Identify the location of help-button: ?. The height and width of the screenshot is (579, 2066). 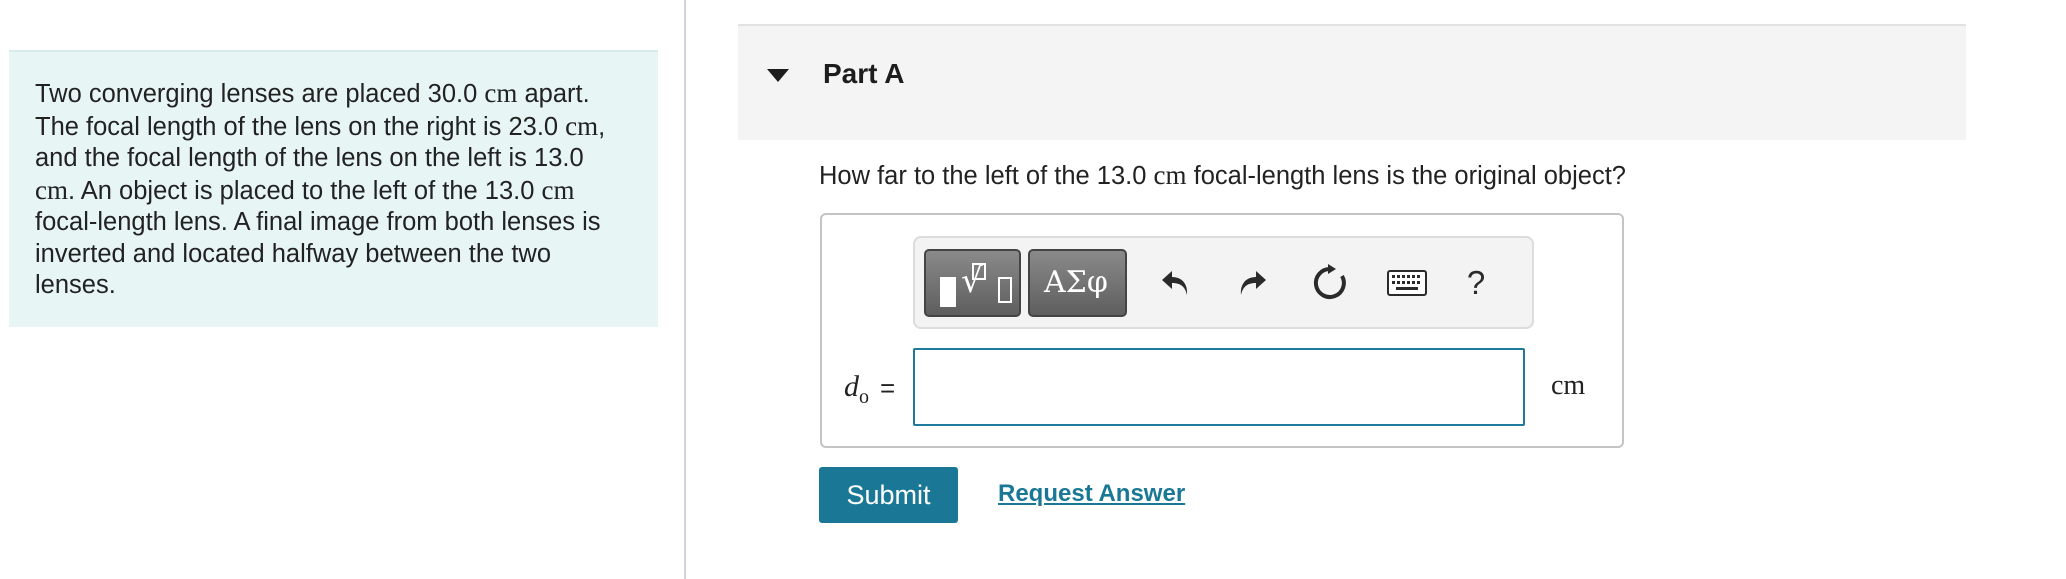
(1476, 283).